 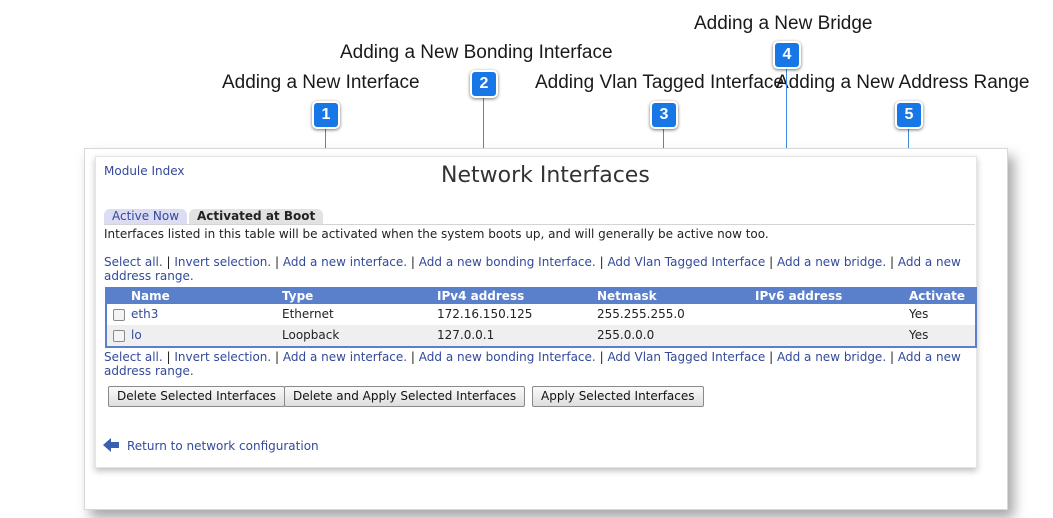 I want to click on column-header-activate: Activate, so click(x=937, y=296).